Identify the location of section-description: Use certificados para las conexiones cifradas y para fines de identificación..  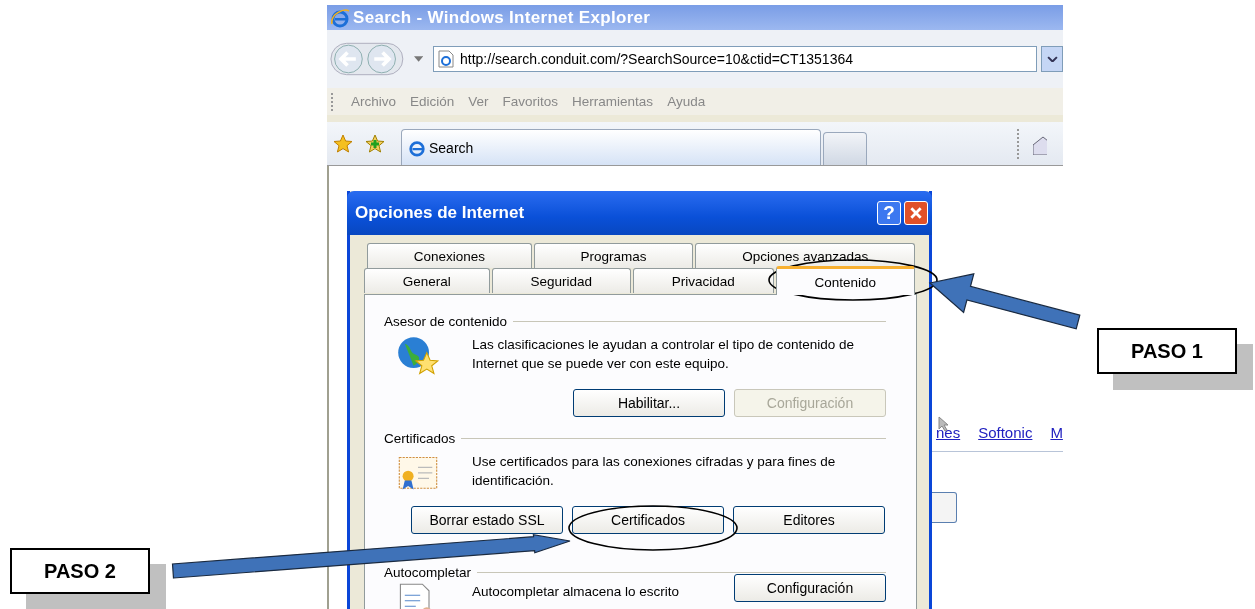
(654, 471).